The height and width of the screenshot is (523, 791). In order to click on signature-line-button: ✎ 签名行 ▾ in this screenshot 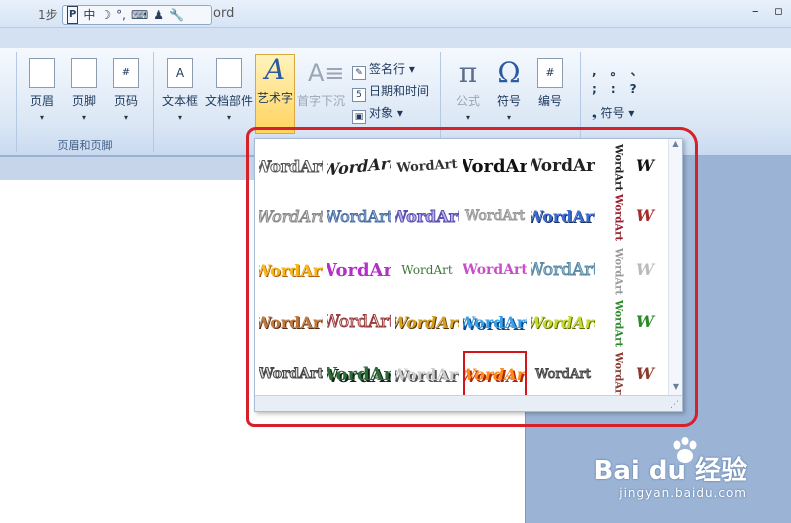, I will do `click(383, 70)`.